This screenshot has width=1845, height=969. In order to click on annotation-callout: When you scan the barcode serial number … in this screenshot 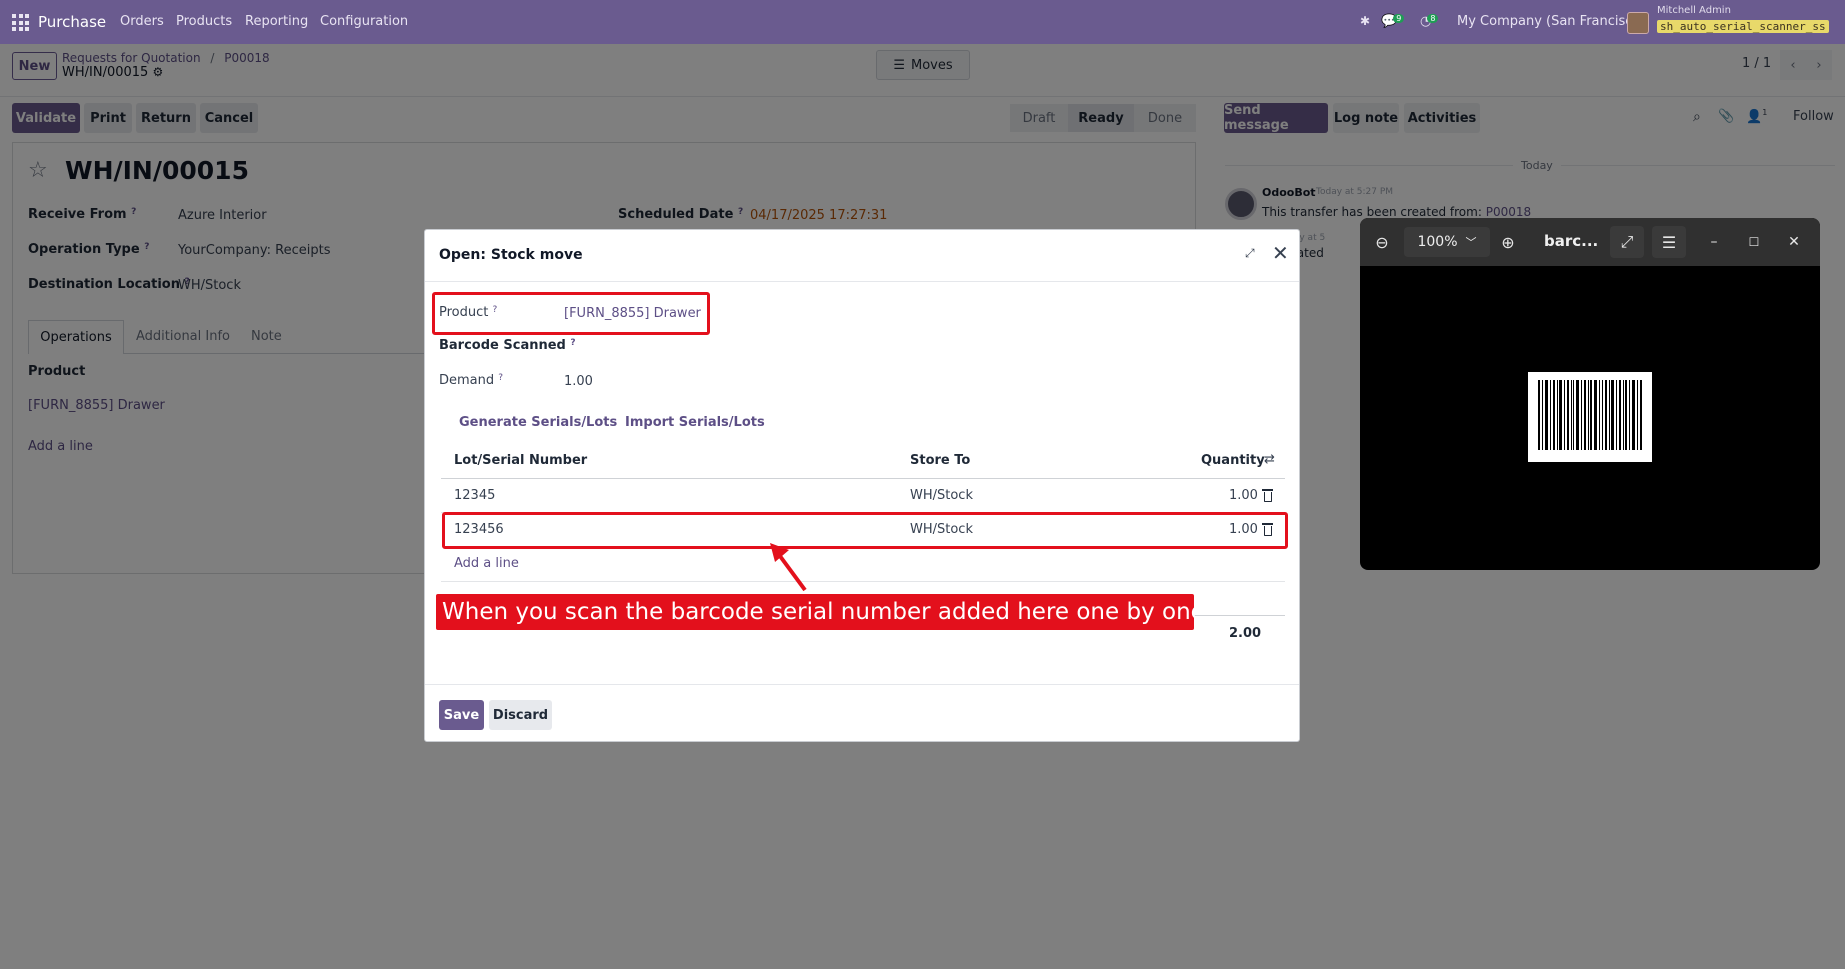, I will do `click(820, 612)`.